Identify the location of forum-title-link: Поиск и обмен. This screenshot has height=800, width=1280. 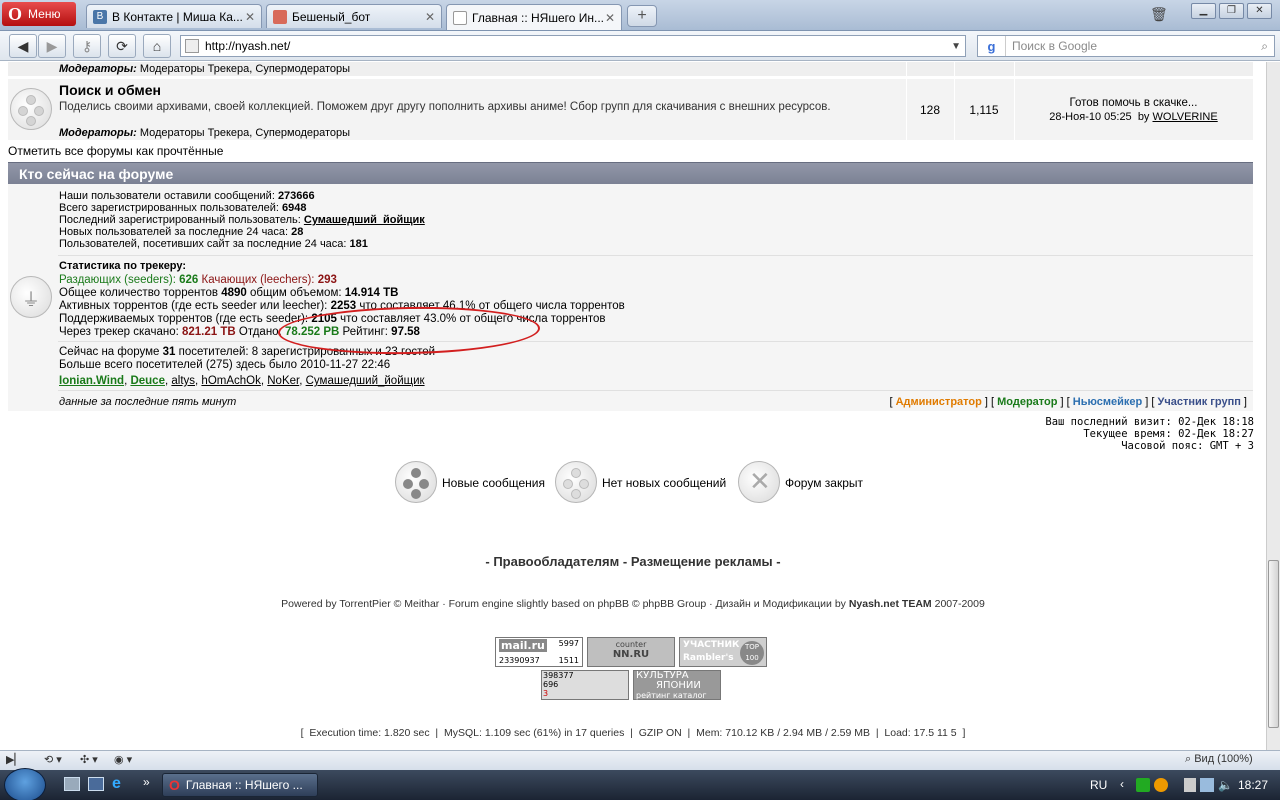
(110, 90).